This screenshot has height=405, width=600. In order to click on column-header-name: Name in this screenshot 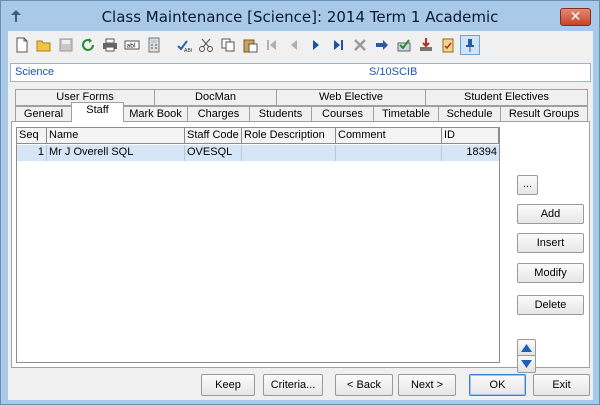, I will do `click(116, 136)`.